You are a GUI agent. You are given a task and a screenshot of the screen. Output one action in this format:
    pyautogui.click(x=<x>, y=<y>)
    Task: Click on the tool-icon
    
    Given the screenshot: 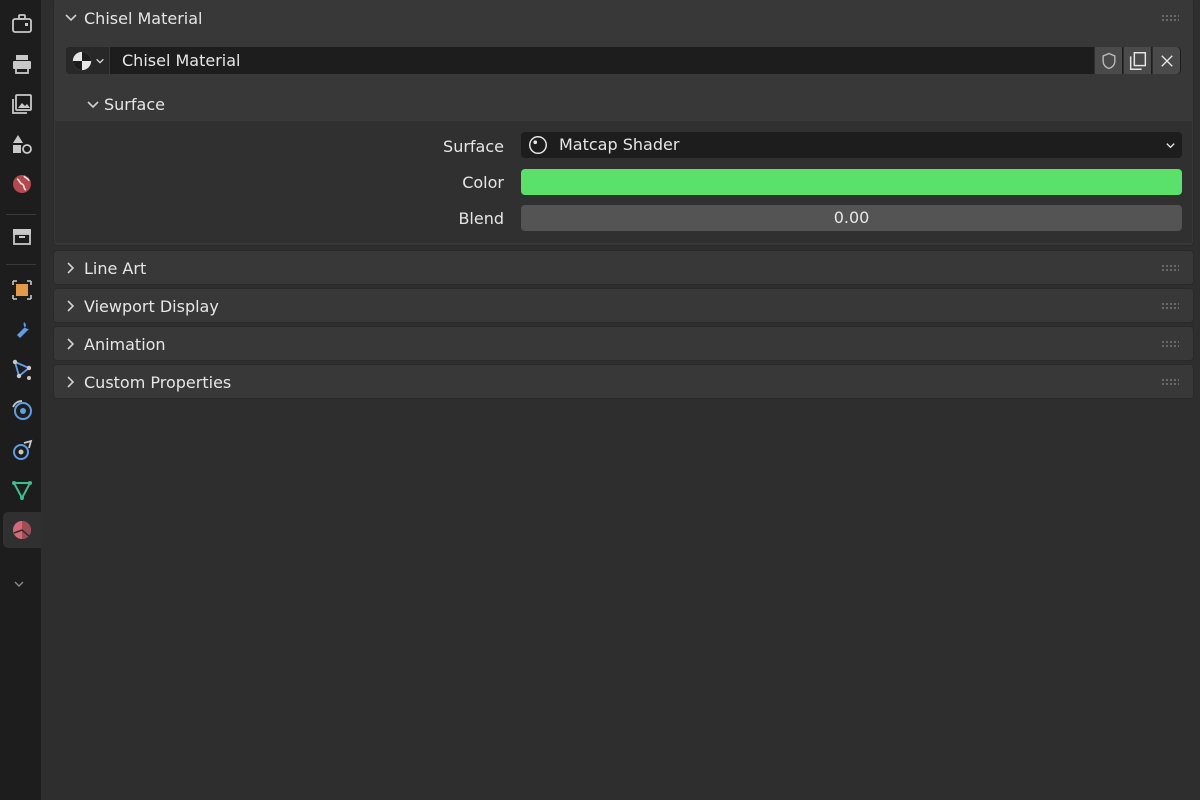 What is the action you would take?
    pyautogui.click(x=22, y=23)
    